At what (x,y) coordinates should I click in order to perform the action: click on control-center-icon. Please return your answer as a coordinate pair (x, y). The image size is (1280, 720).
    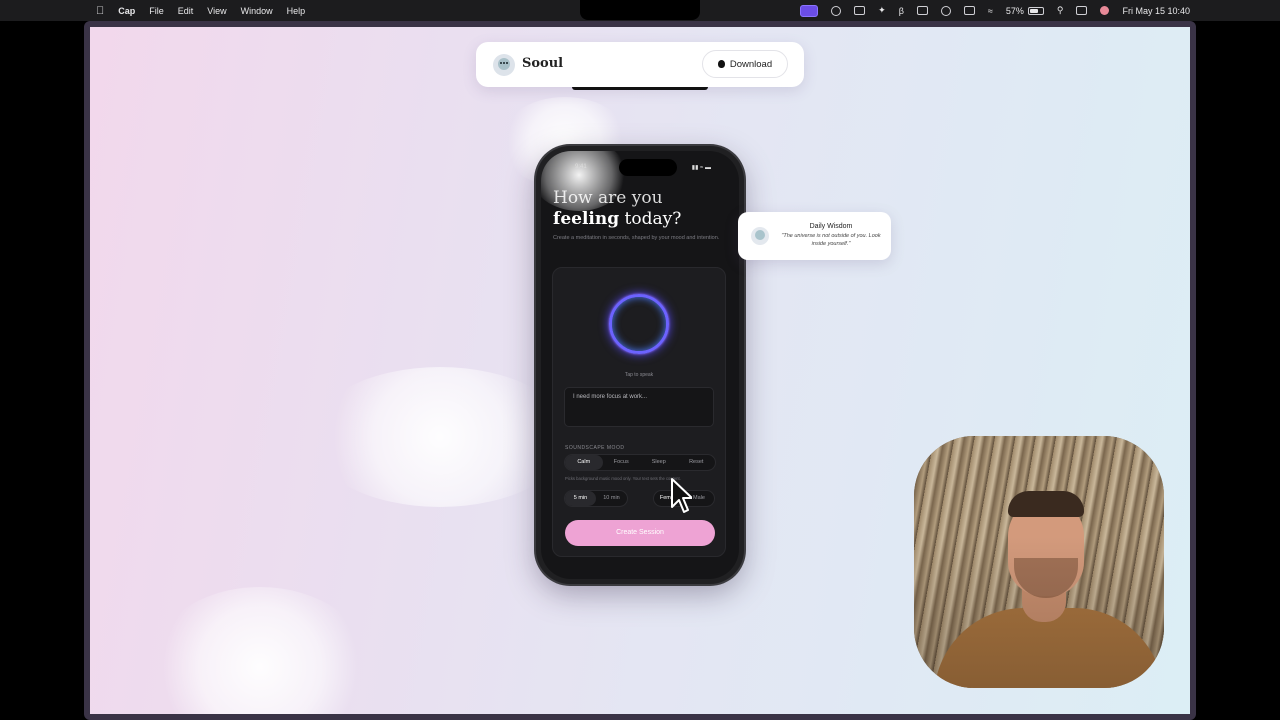
    Looking at the image, I should click on (1082, 10).